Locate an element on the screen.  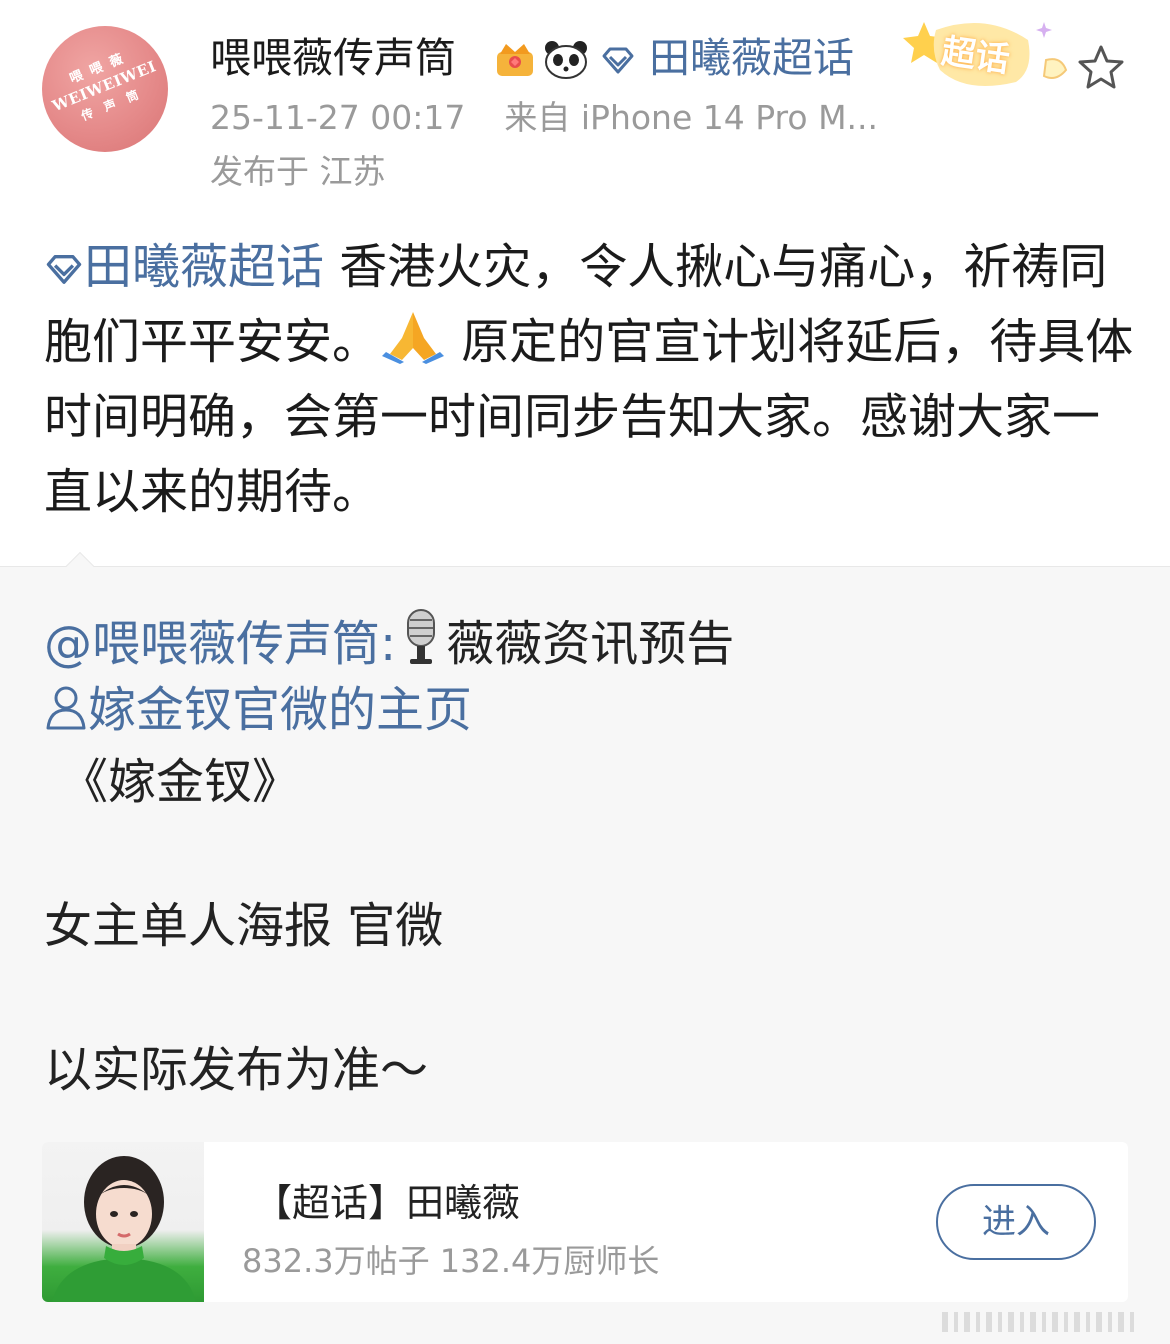
avatar-logo-text: 喂 喂 薇 WEIWEIWEI 传 声 筒 is located at coordinates (104, 87).